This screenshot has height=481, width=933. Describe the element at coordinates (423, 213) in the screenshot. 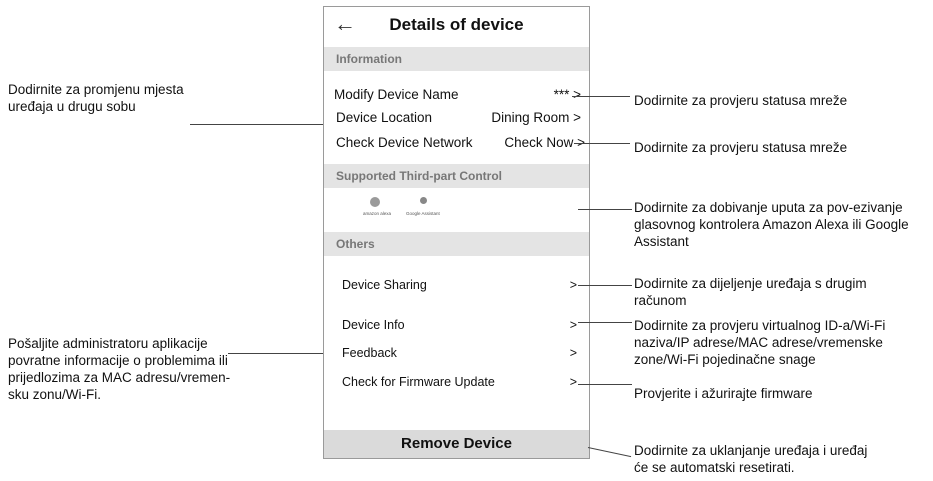

I see `google-assistant-logo-label: Google Assistant` at that location.